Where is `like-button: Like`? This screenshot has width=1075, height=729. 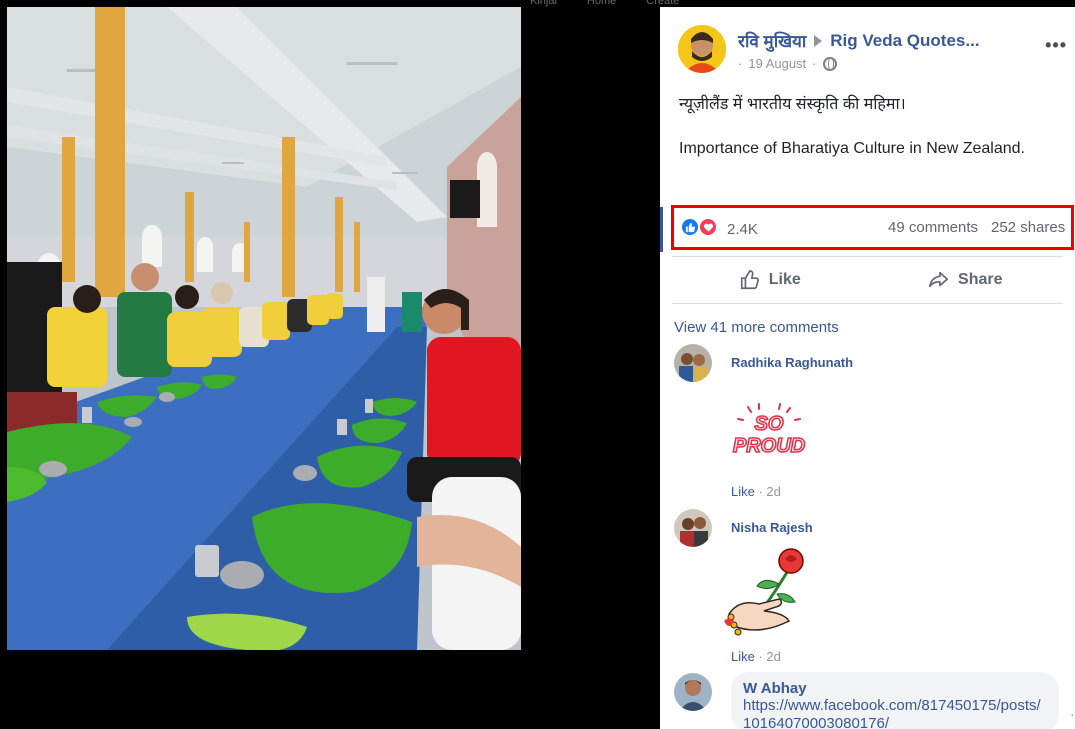 like-button: Like is located at coordinates (770, 280).